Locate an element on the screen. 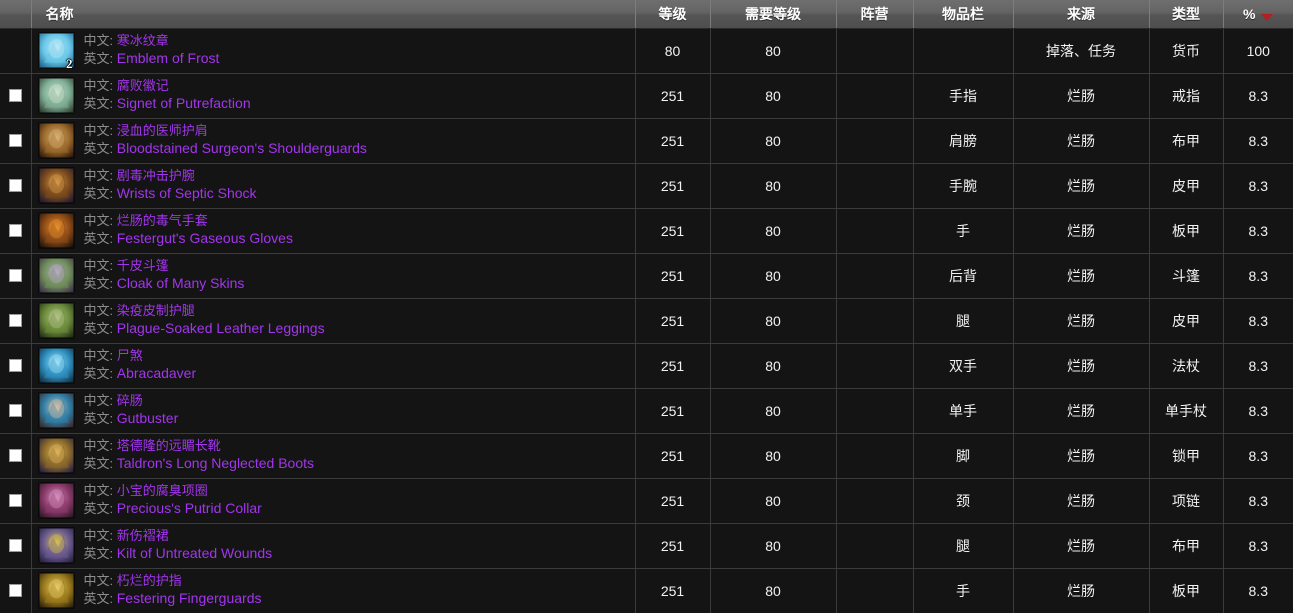 Image resolution: width=1293 pixels, height=613 pixels. item-name-en-link: Signet of Putrefaction is located at coordinates (184, 103).